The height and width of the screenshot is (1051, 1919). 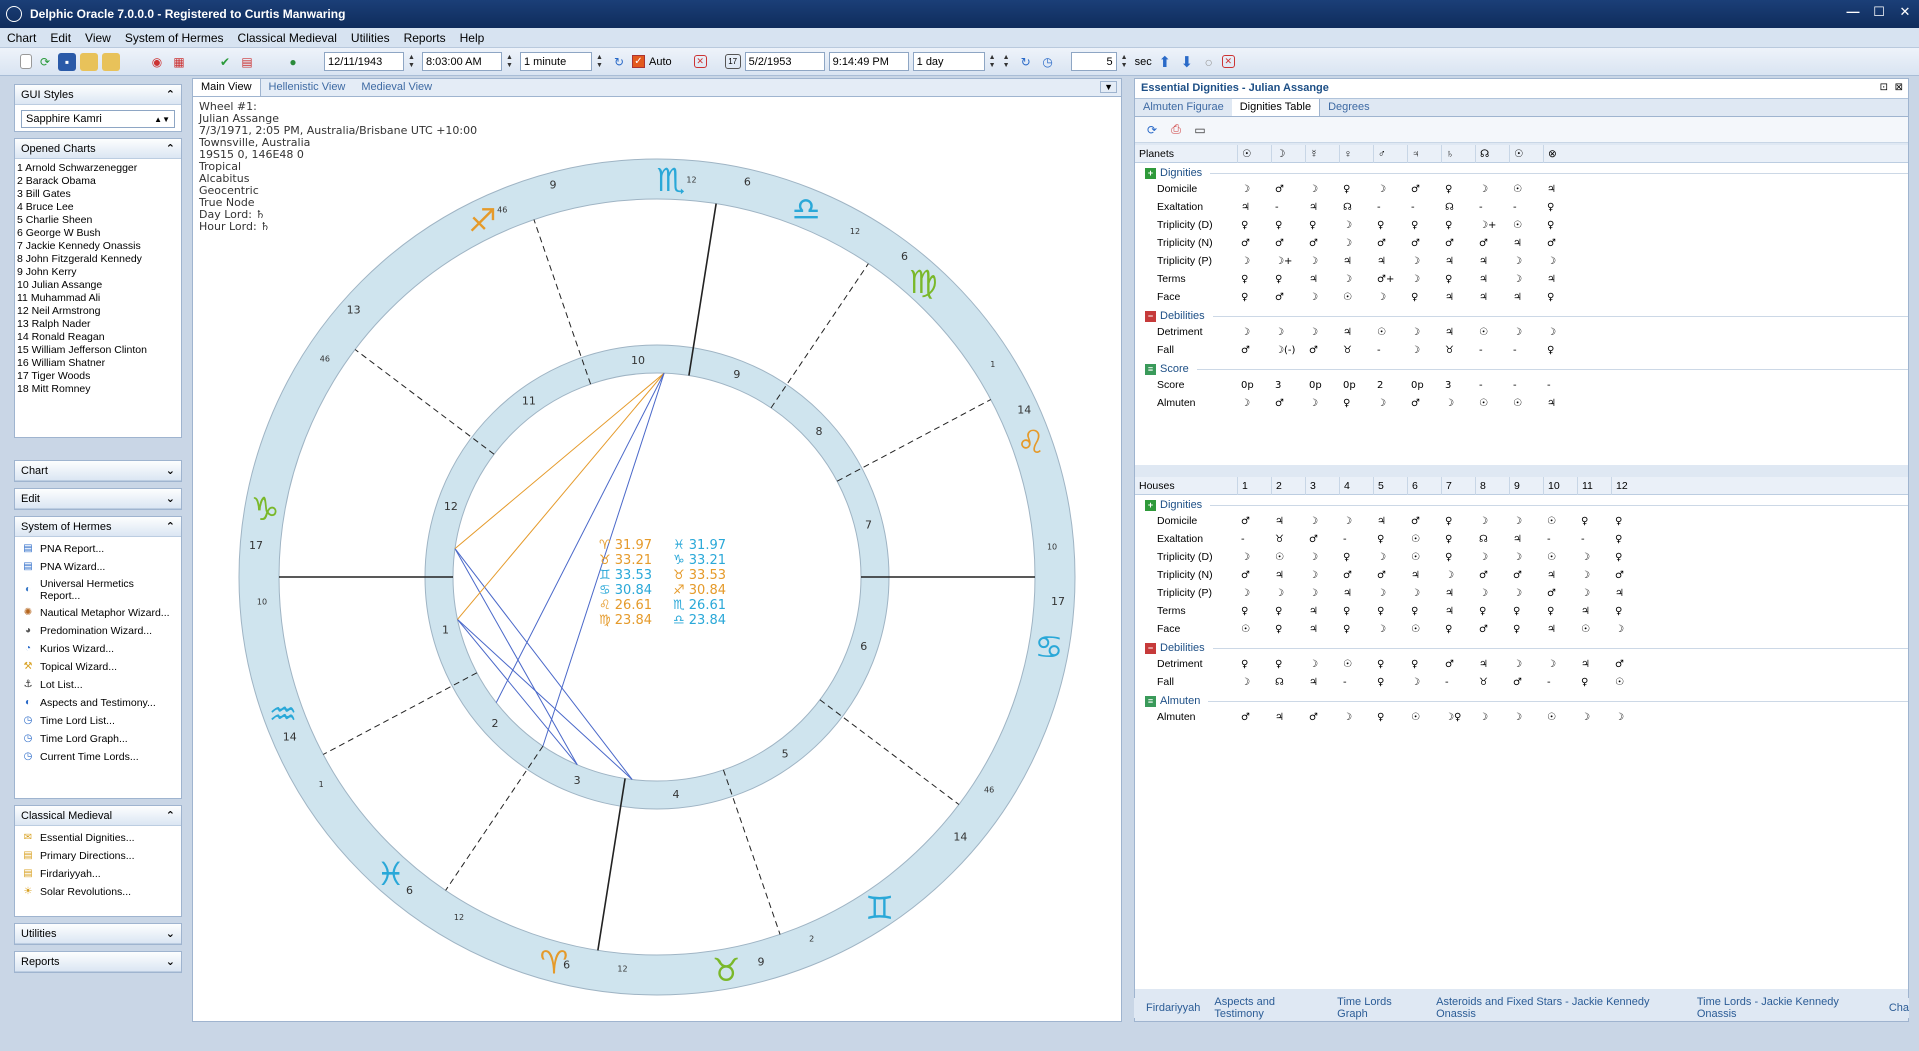 What do you see at coordinates (1424, 485) in the screenshot?
I see `grid-column-header: 6` at bounding box center [1424, 485].